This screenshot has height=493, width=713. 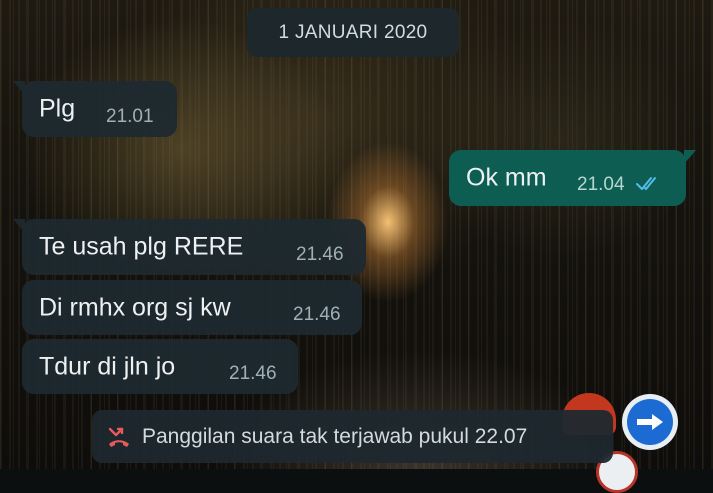 What do you see at coordinates (119, 437) in the screenshot?
I see `missed-call-icon` at bounding box center [119, 437].